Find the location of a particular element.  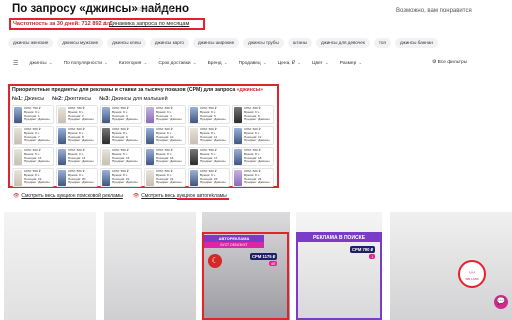

search-ad-position: 1 is located at coordinates (372, 256).